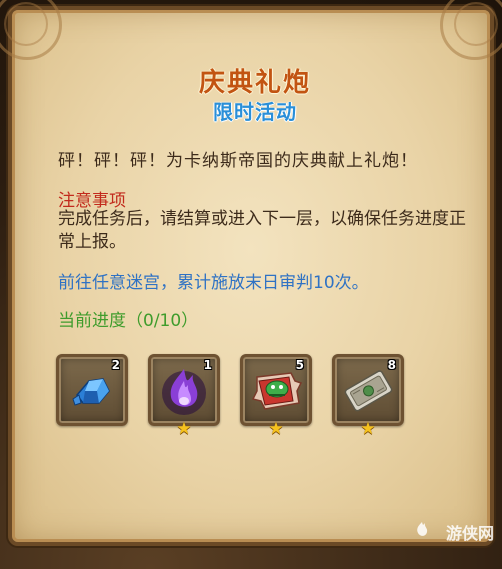 This screenshot has height=569, width=502. What do you see at coordinates (128, 321) in the screenshot?
I see `progress-text: 当前进度（0/10）` at bounding box center [128, 321].